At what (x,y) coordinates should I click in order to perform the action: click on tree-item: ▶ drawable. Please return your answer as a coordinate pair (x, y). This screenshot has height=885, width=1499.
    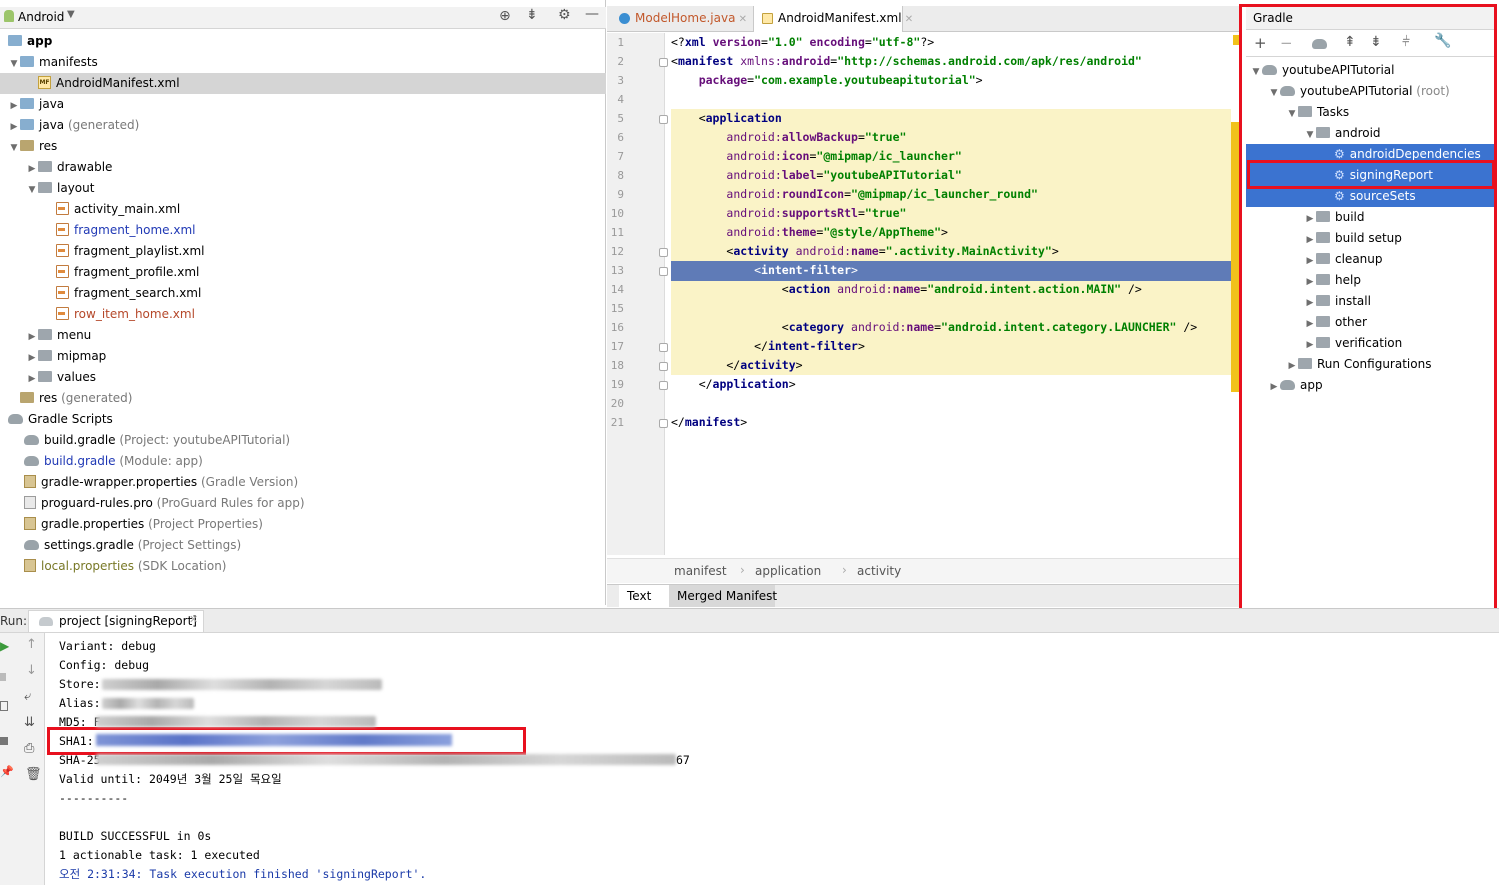
    Looking at the image, I should click on (303, 167).